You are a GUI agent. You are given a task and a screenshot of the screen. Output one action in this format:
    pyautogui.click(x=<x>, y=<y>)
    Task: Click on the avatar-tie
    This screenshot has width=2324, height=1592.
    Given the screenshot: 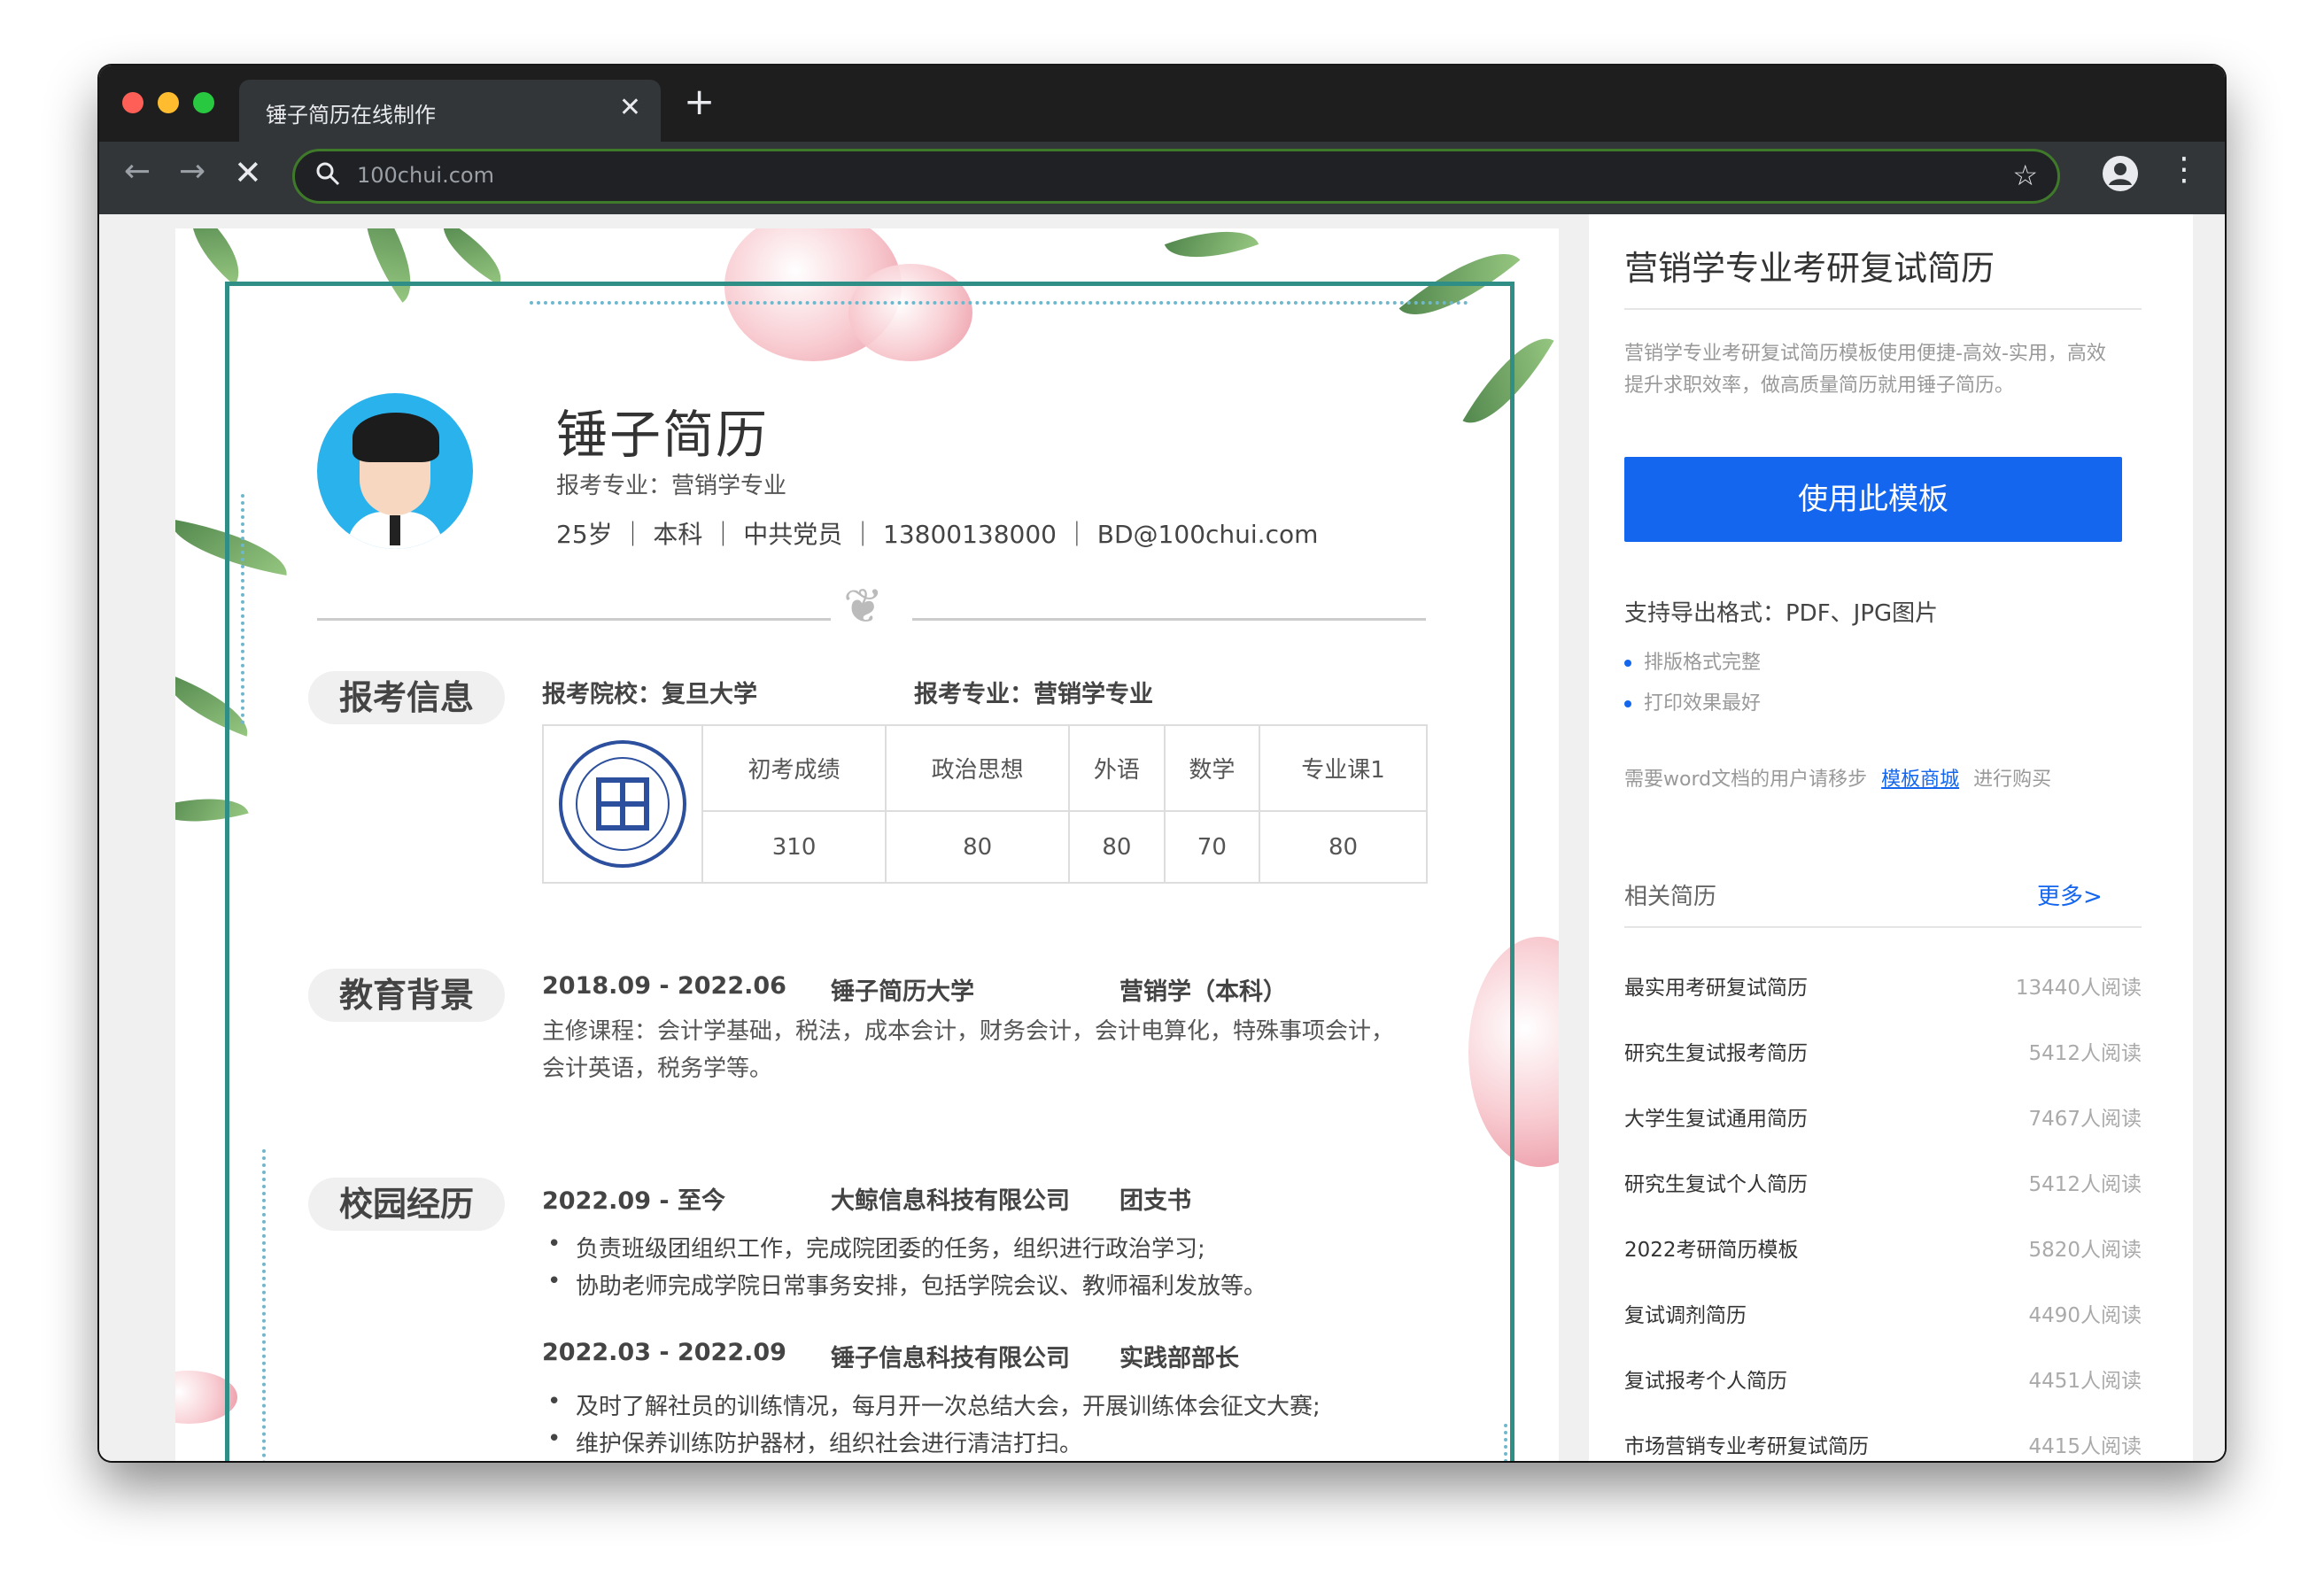 What is the action you would take?
    pyautogui.click(x=395, y=530)
    